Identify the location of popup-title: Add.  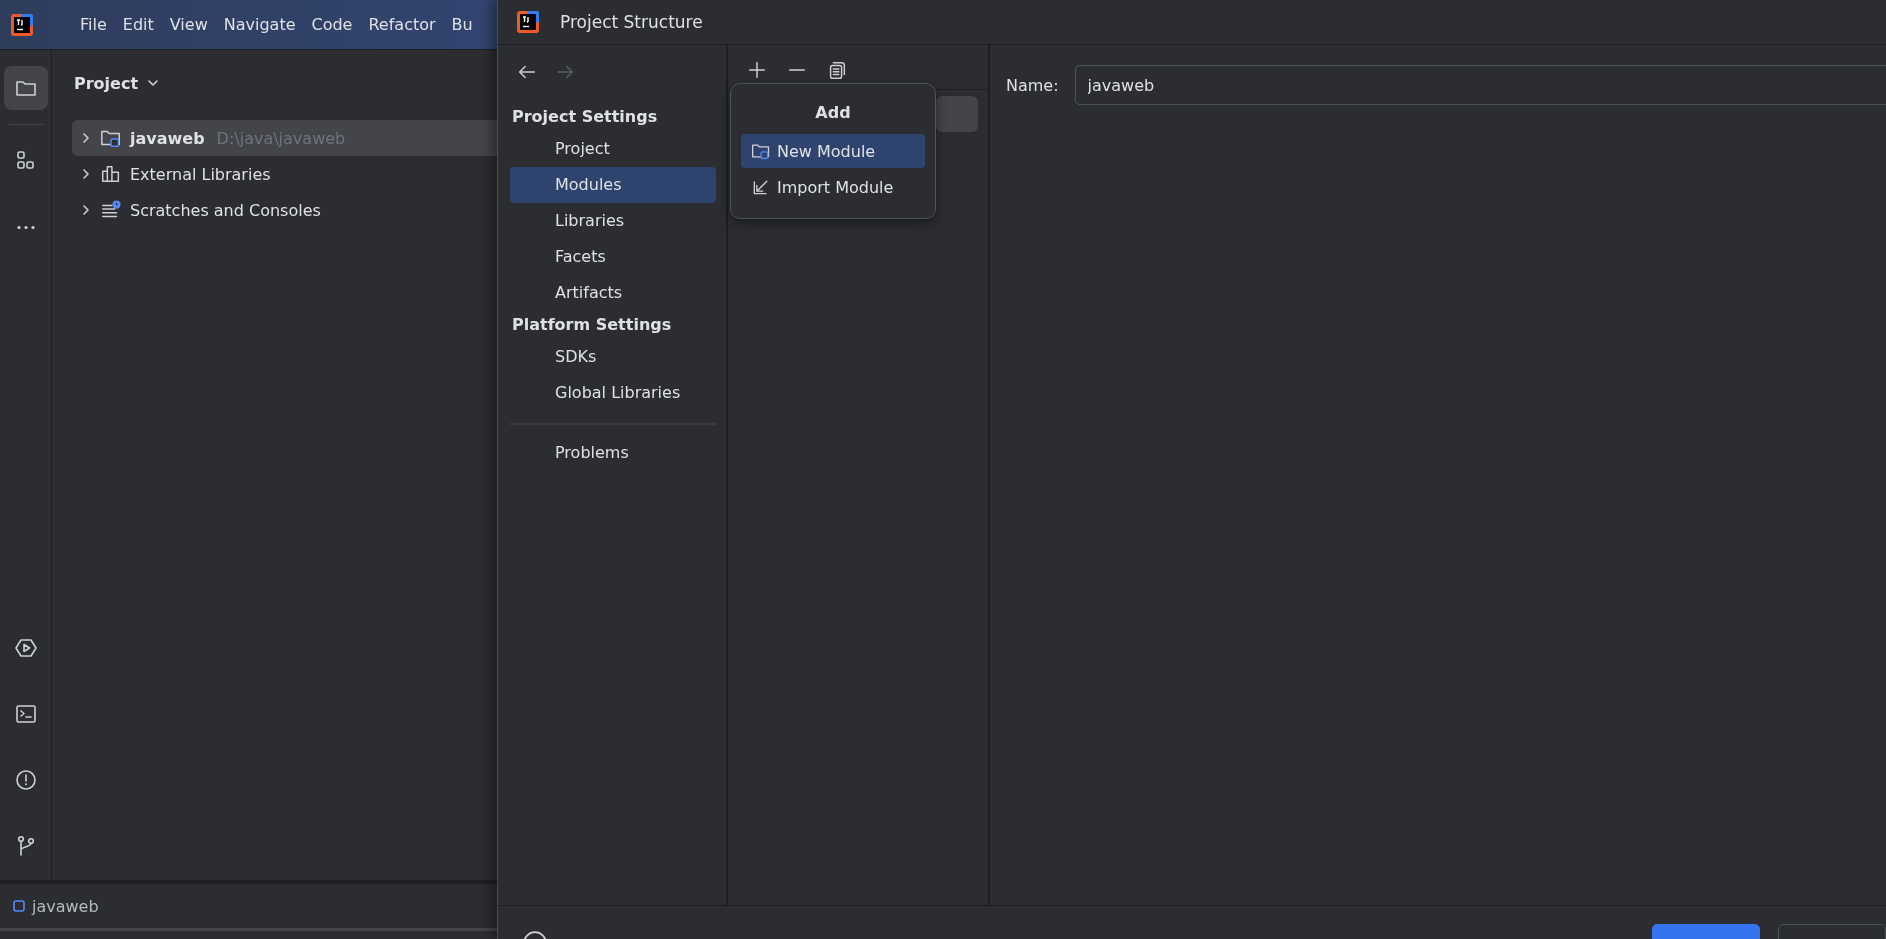
(833, 113).